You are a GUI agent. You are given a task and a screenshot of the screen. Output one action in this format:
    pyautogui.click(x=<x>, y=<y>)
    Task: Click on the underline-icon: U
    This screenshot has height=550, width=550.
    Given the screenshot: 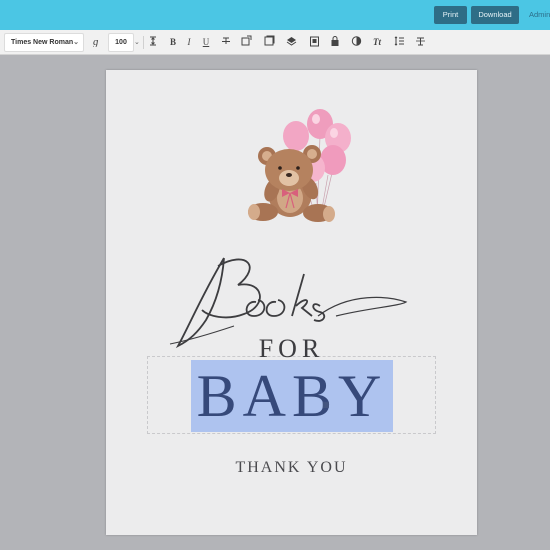 What is the action you would take?
    pyautogui.click(x=206, y=42)
    